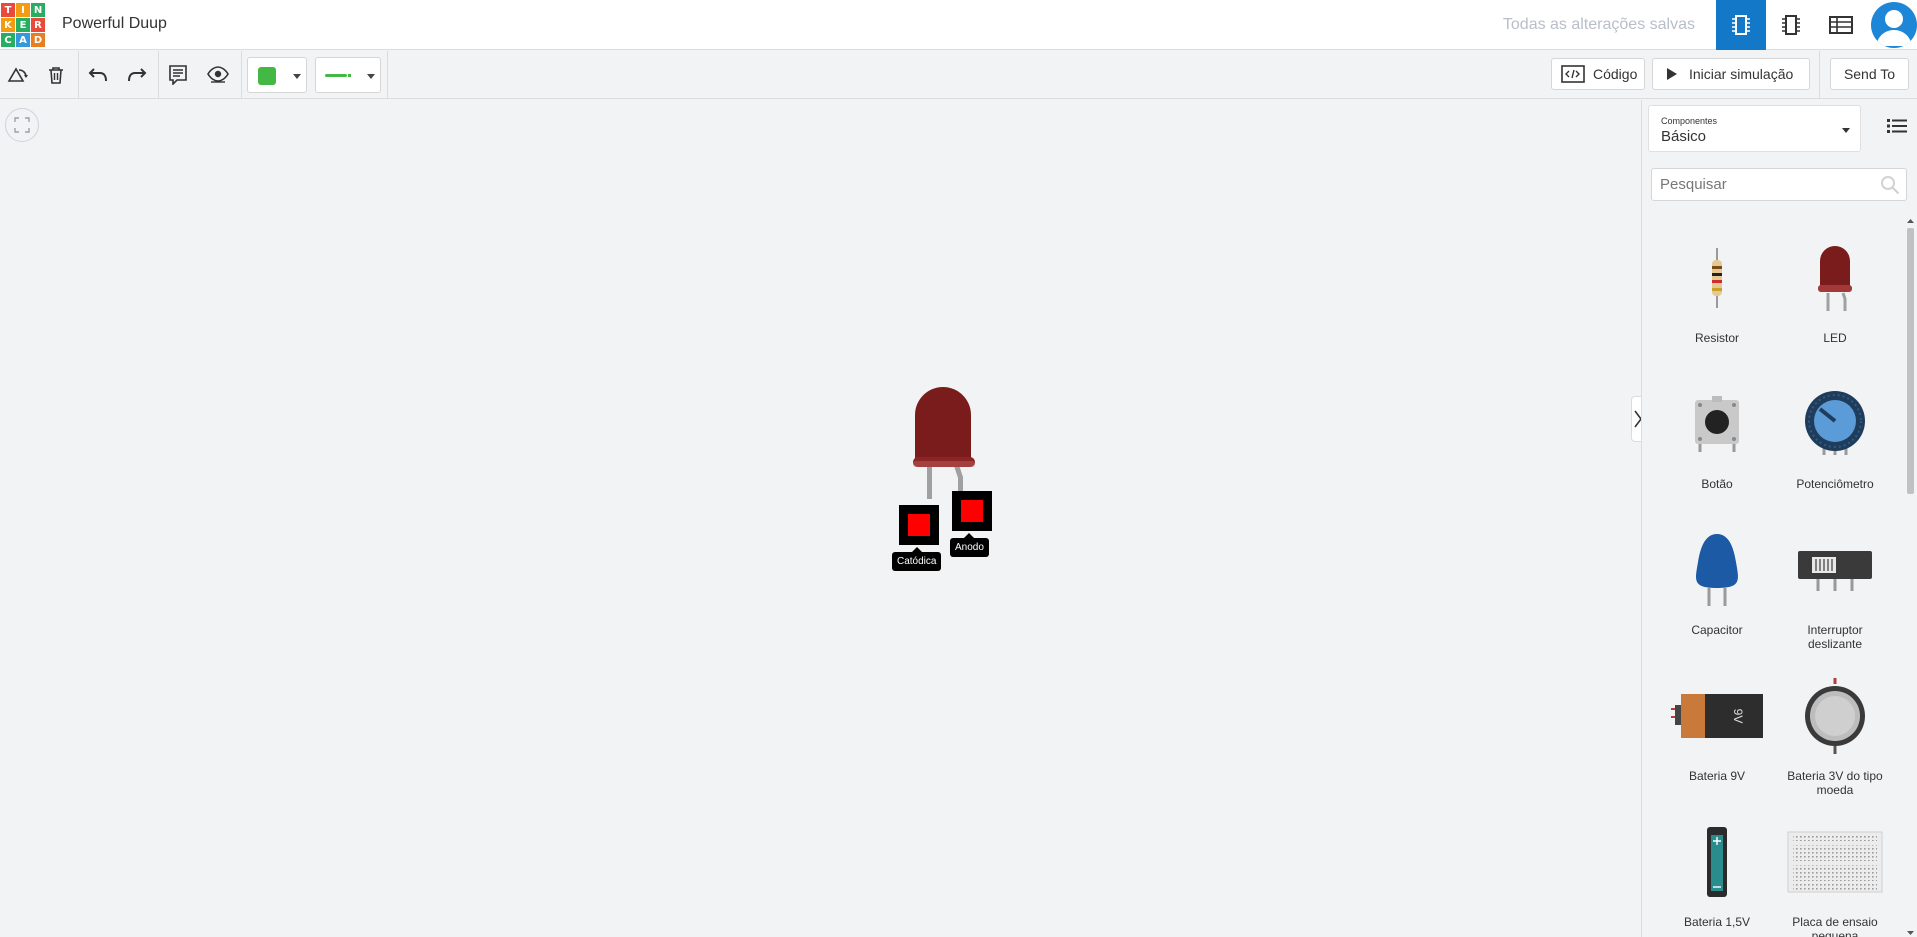  Describe the element at coordinates (8, 40) in the screenshot. I see `logo-letter: C` at that location.